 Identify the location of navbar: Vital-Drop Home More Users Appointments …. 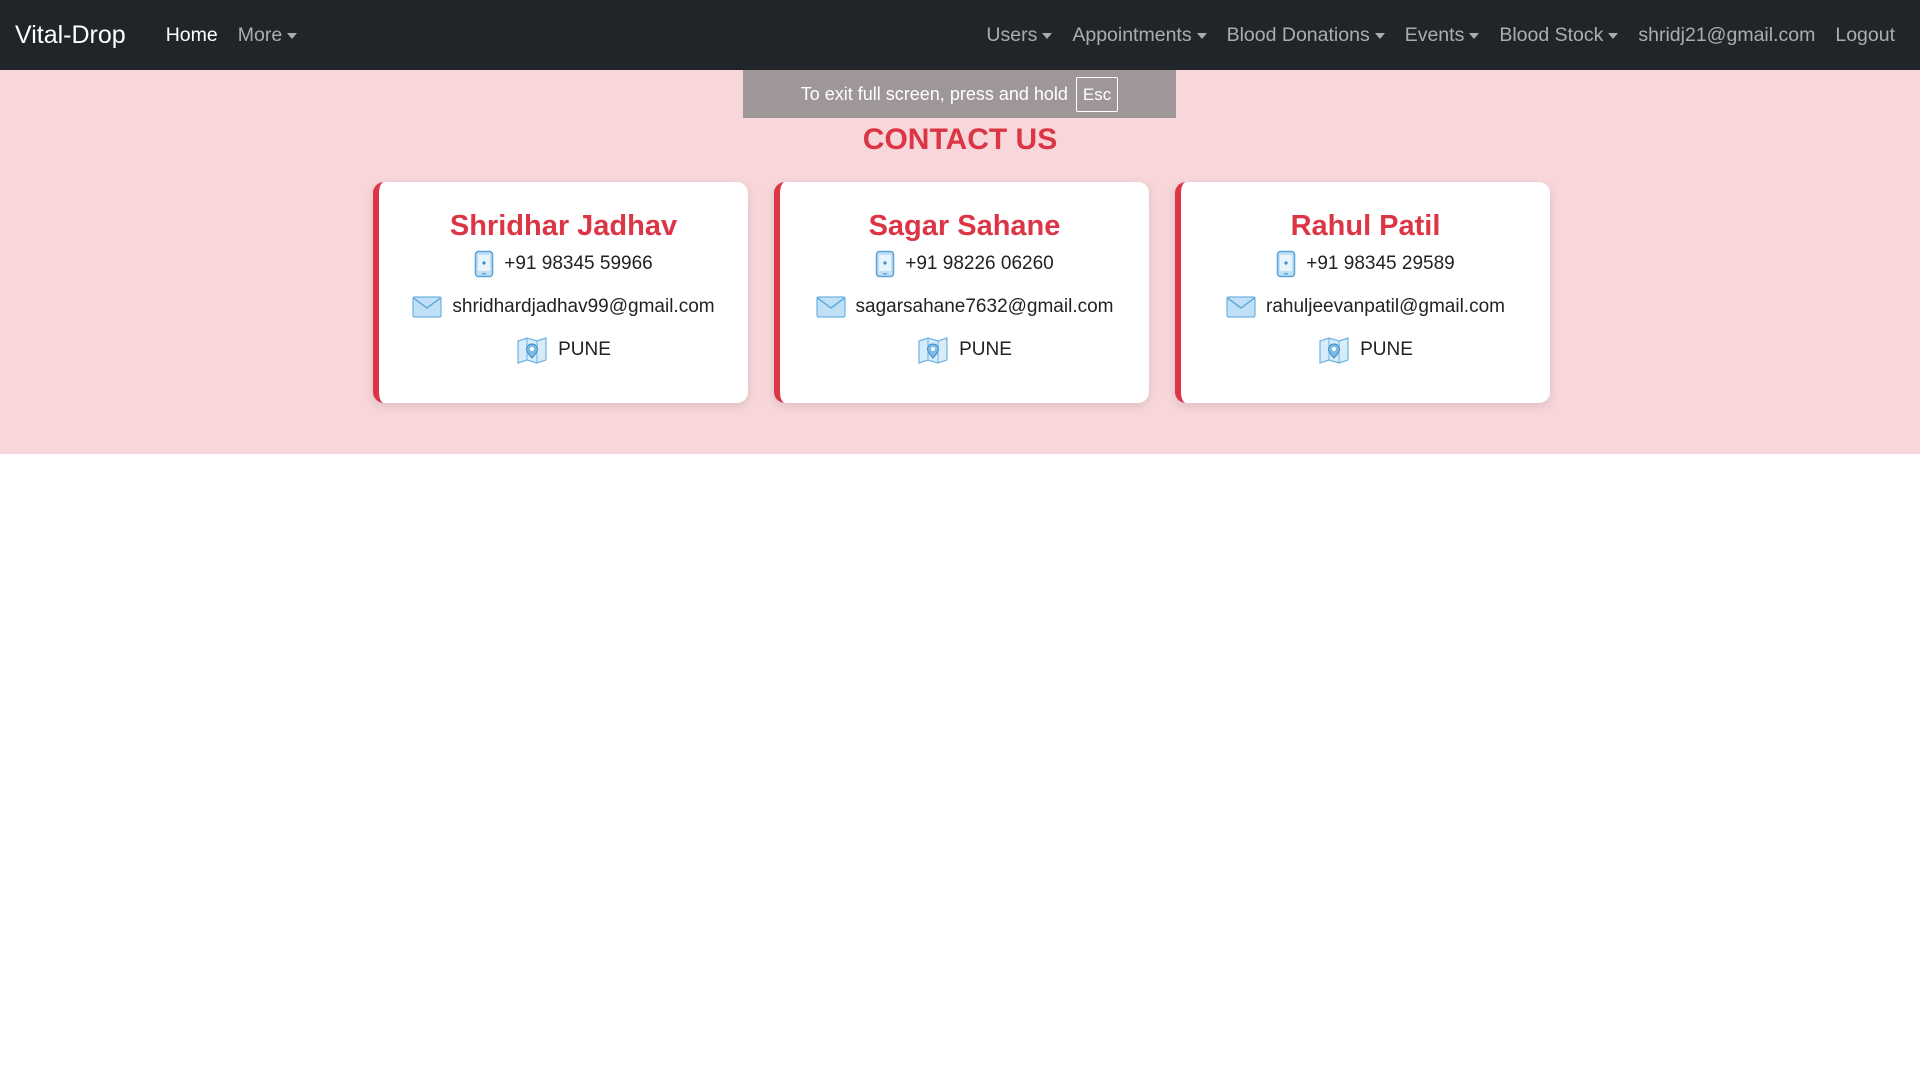
(960, 35).